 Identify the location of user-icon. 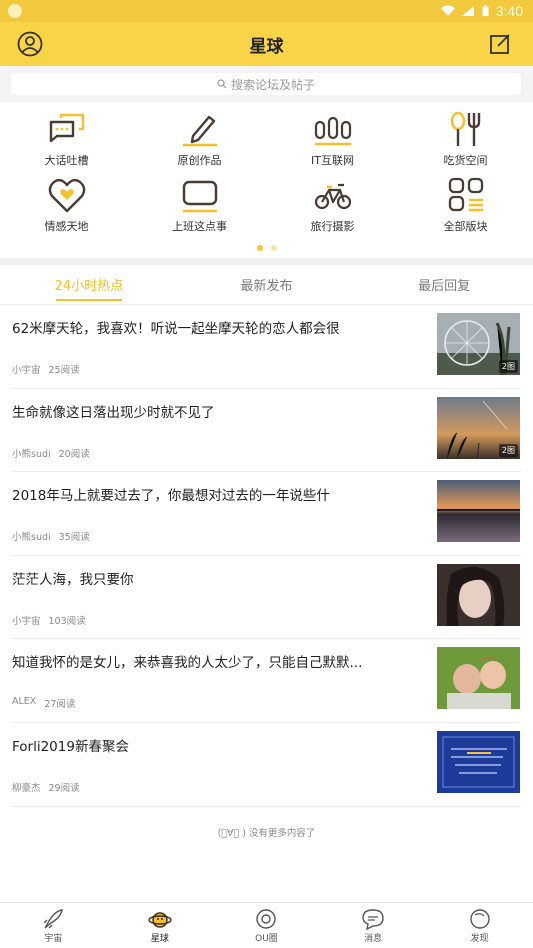
(30, 44).